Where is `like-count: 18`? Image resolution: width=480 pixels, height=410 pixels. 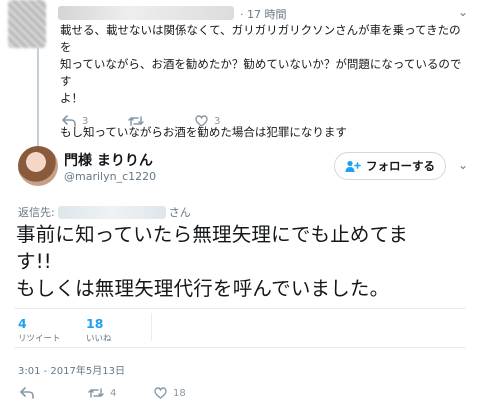 like-count: 18 is located at coordinates (179, 393).